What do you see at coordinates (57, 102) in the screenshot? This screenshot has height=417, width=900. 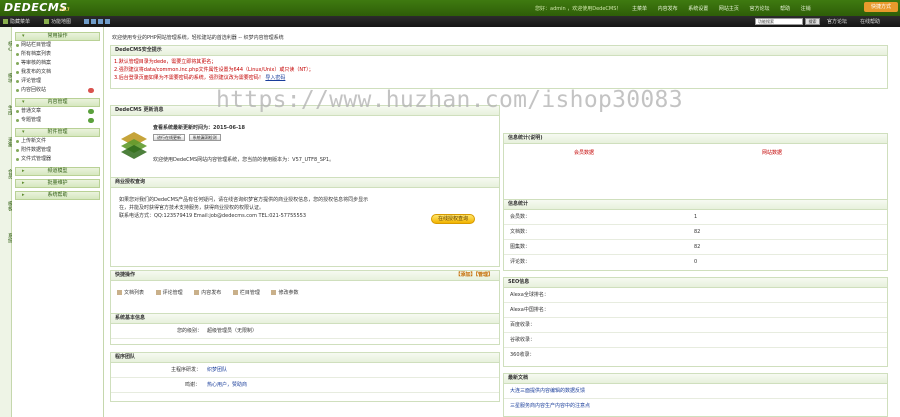 I see `sidebar-group-content: ▾ 内容管理` at bounding box center [57, 102].